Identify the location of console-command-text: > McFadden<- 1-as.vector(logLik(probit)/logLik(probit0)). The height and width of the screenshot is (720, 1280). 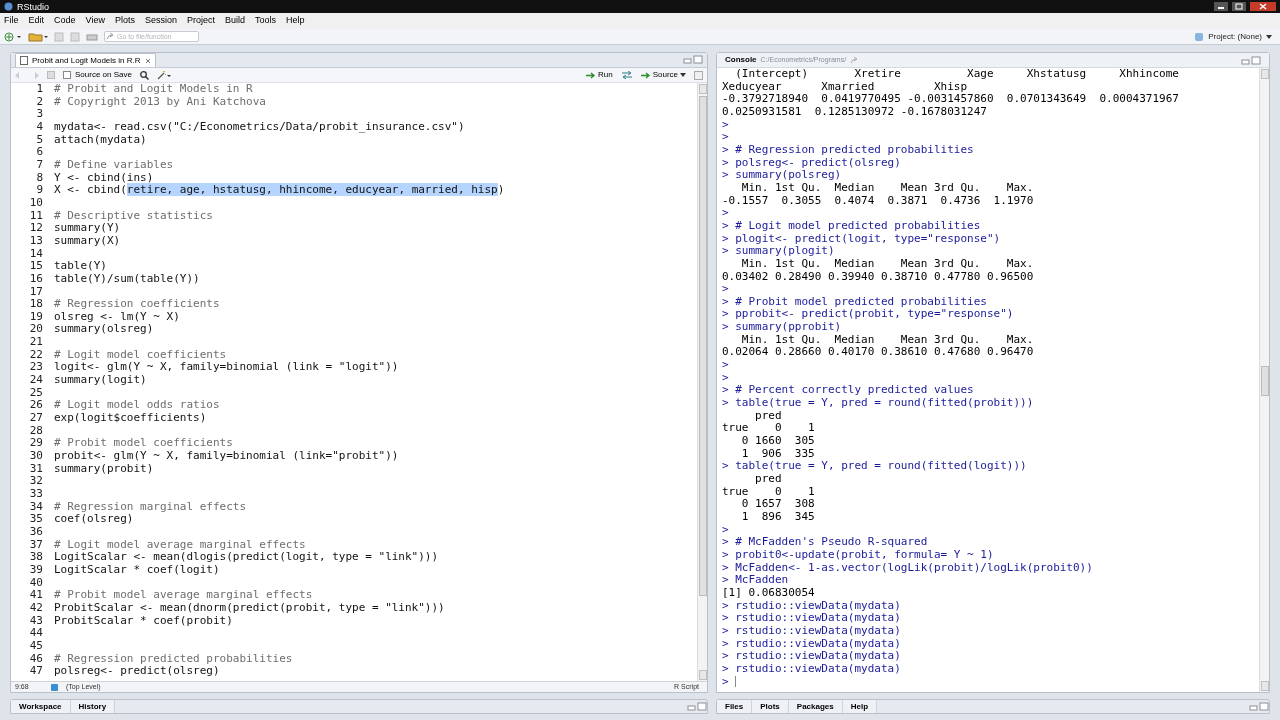
(907, 567).